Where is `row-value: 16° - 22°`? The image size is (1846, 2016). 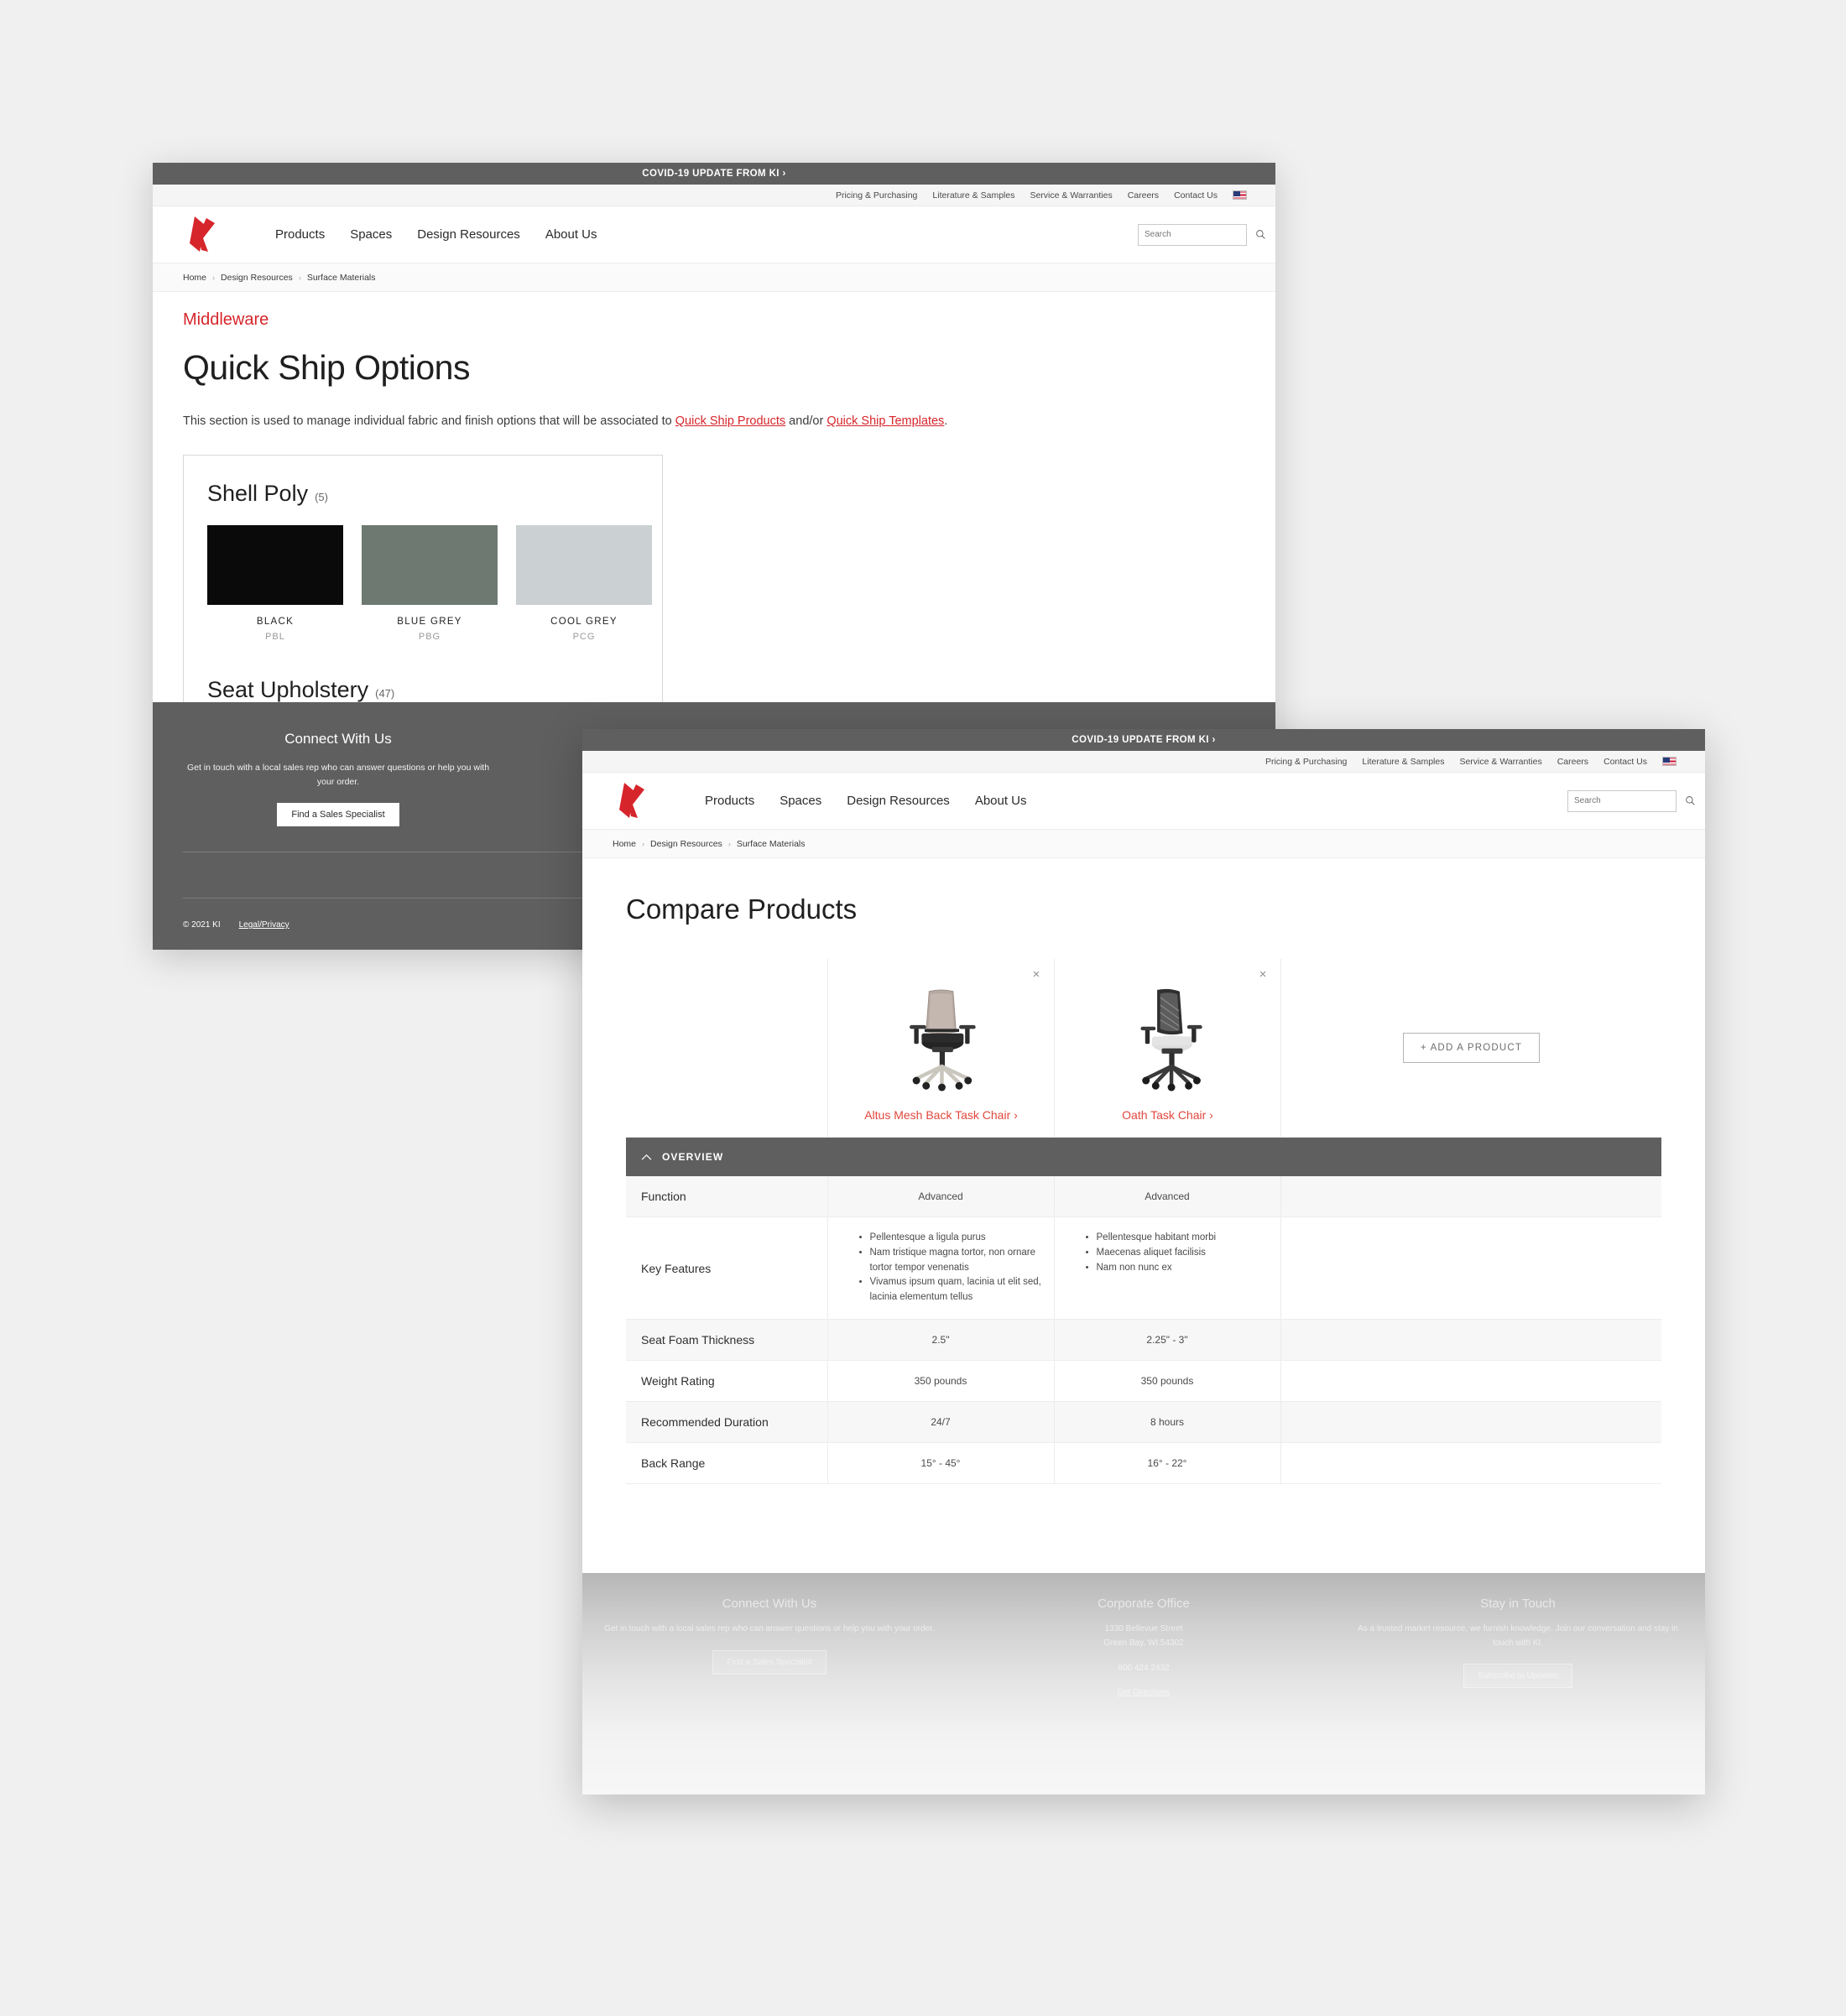 row-value: 16° - 22° is located at coordinates (1166, 1464).